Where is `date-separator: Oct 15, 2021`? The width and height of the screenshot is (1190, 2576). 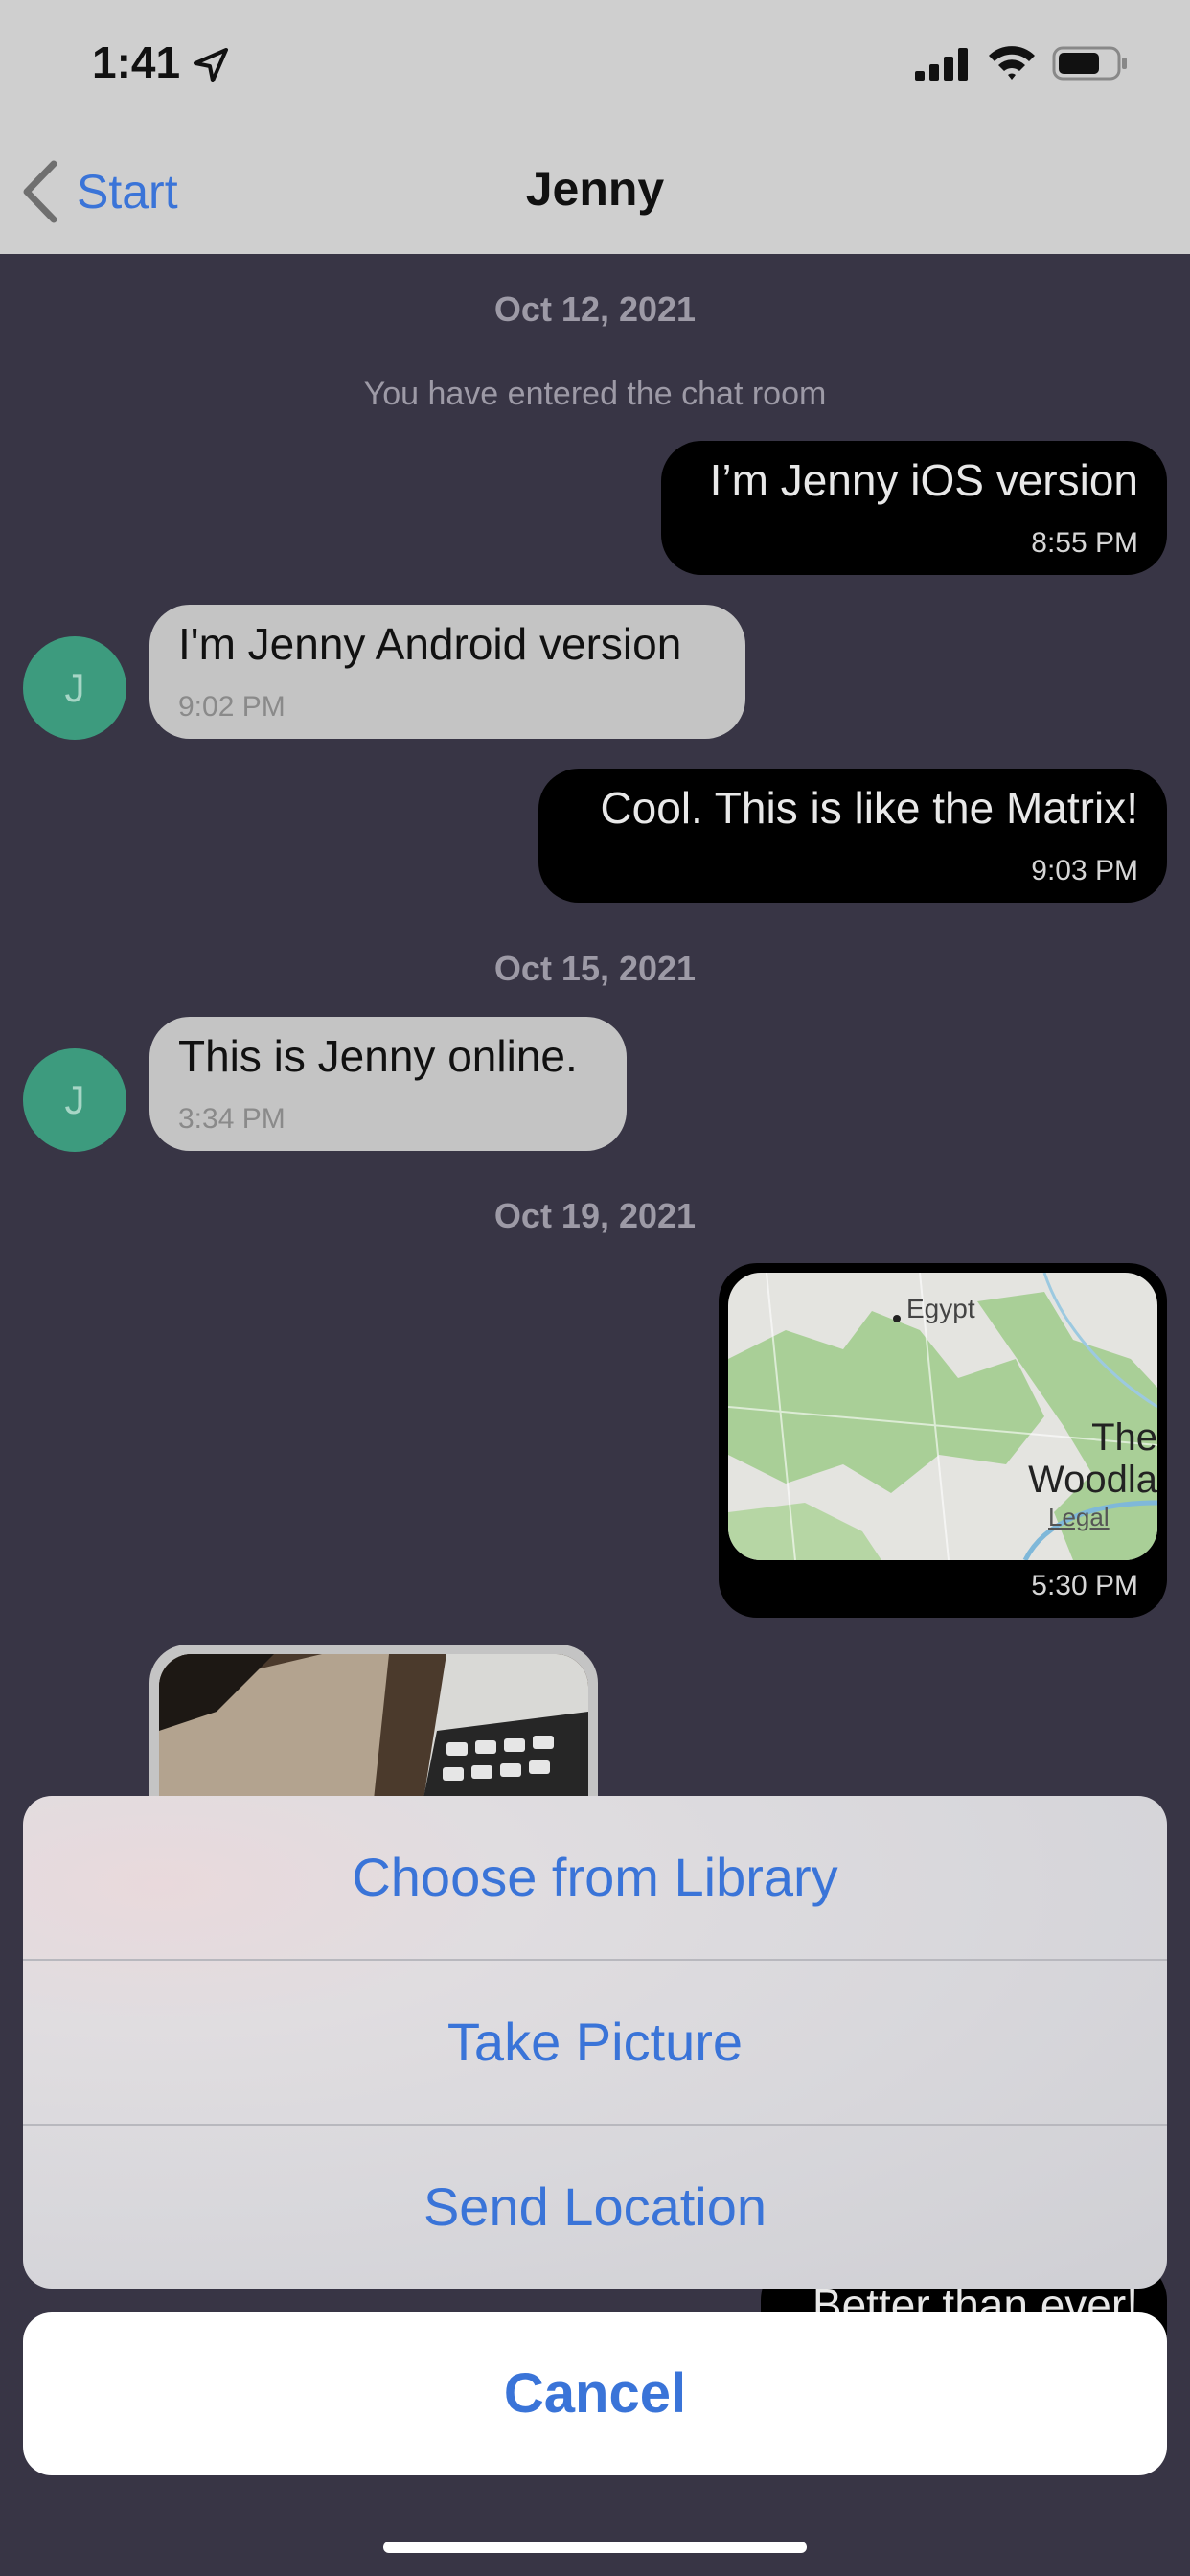 date-separator: Oct 15, 2021 is located at coordinates (595, 968).